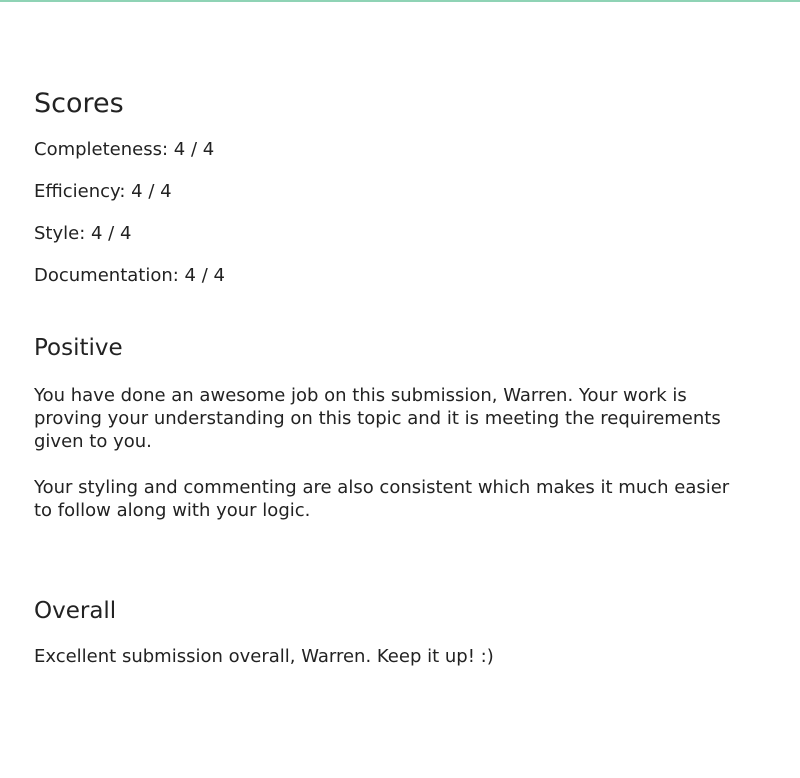 This screenshot has height=778, width=800. I want to click on scores-heading: Scores, so click(79, 103).